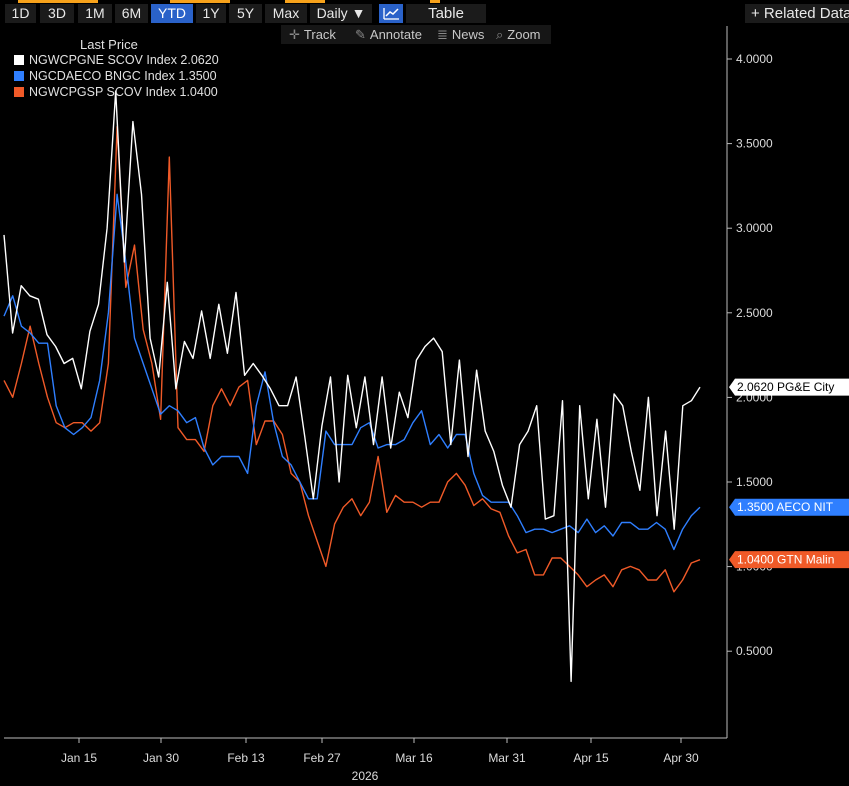  I want to click on x-tick-label: Apr 15, so click(591, 758).